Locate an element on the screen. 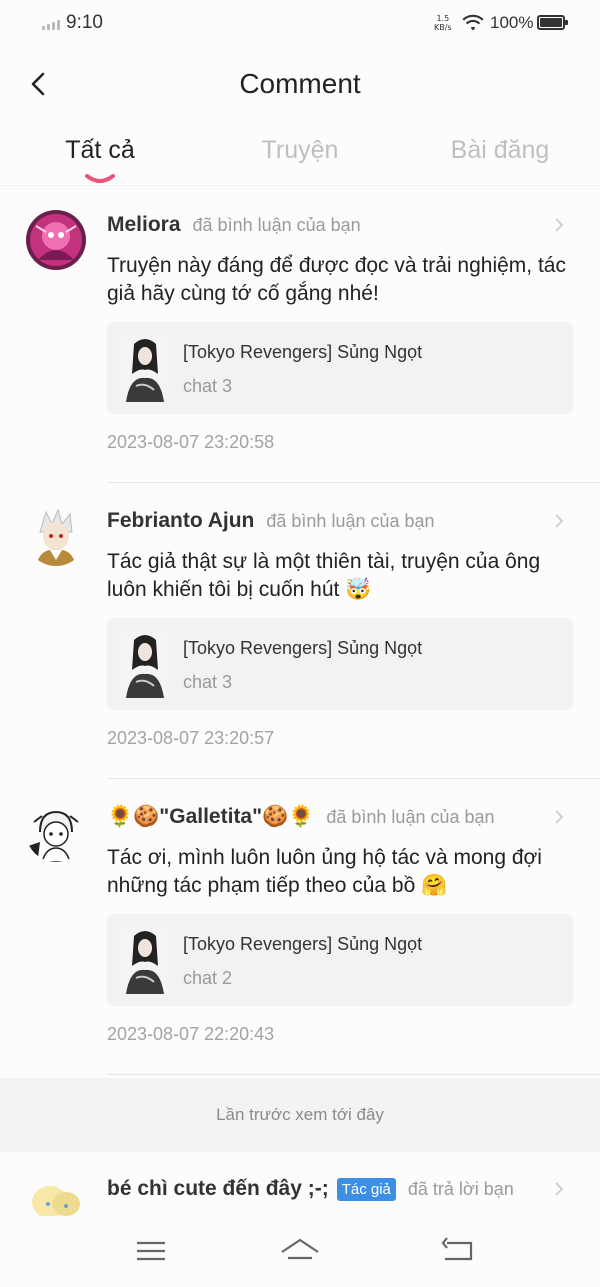 Image resolution: width=600 pixels, height=1287 pixels. comment-timestamp: 2023-08-07 23:20:57 is located at coordinates (191, 738).